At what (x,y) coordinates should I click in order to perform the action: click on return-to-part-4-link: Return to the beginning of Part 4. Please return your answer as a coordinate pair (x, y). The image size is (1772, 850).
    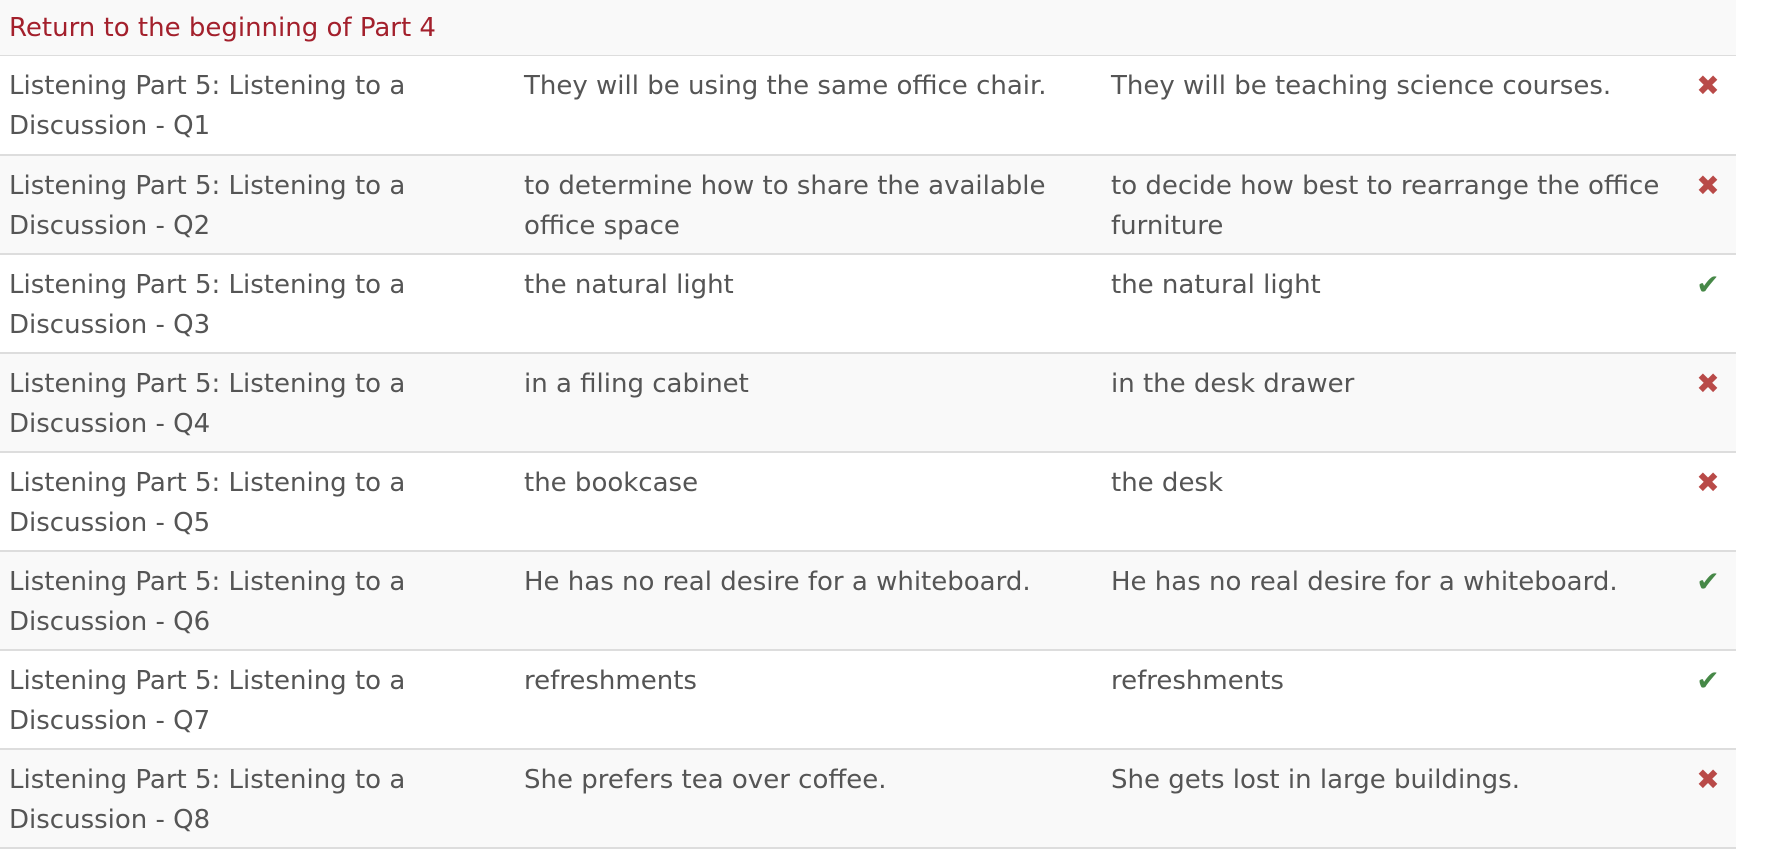
    Looking at the image, I should click on (222, 28).